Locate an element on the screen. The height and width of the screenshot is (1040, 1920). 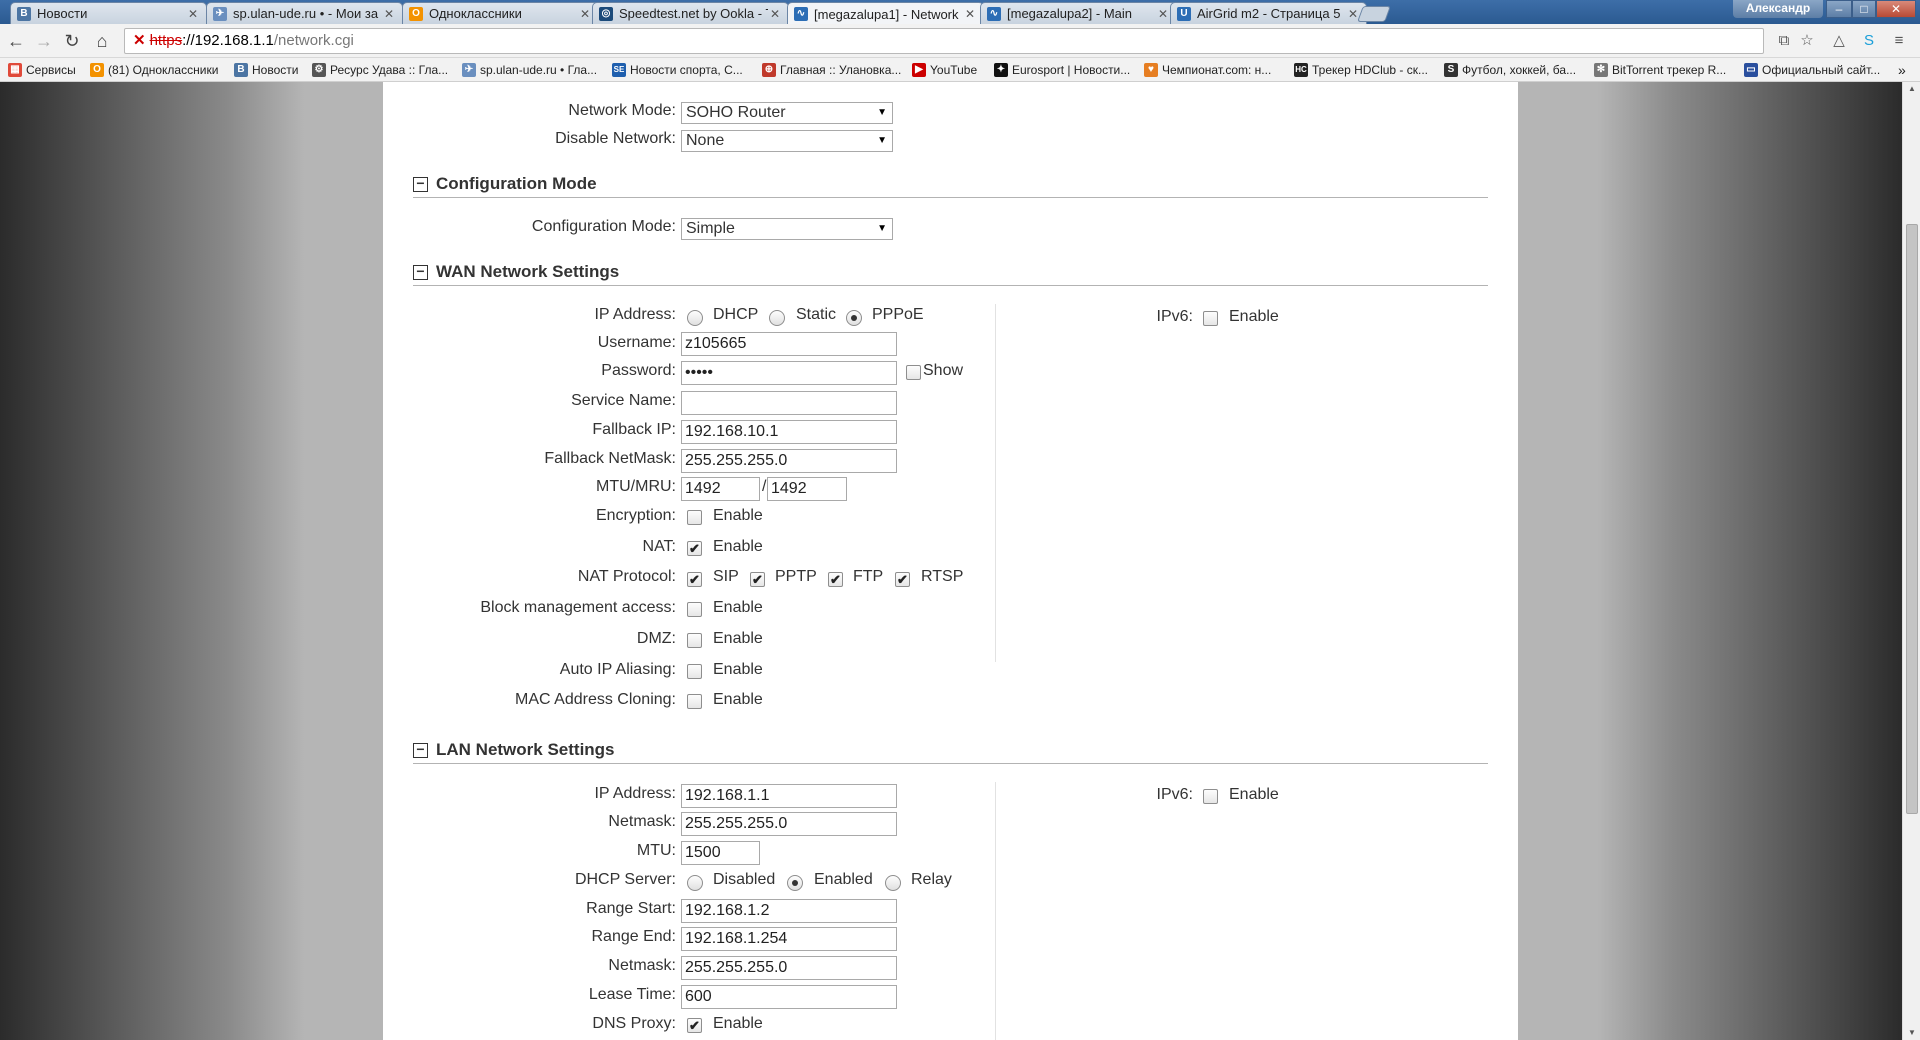
bookmark-services: ▦ Сервисы is located at coordinates (42, 70).